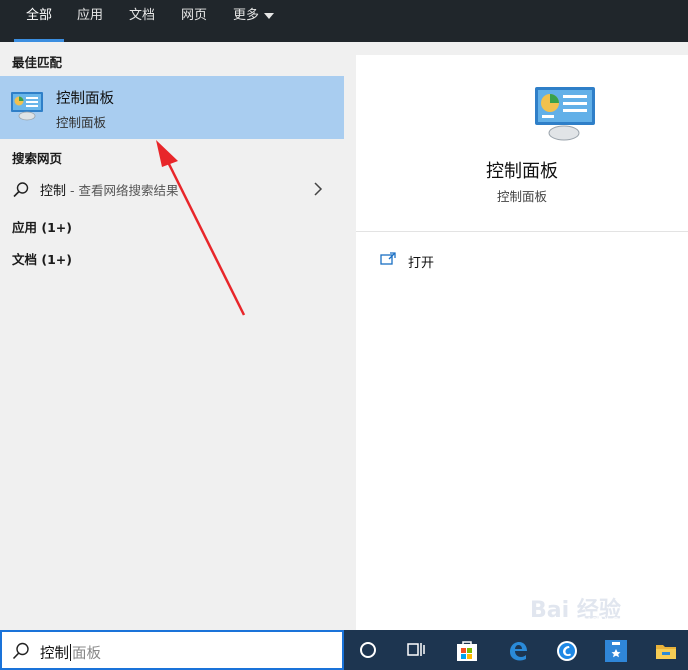  What do you see at coordinates (194, 21) in the screenshot?
I see `tab-web: 网页` at bounding box center [194, 21].